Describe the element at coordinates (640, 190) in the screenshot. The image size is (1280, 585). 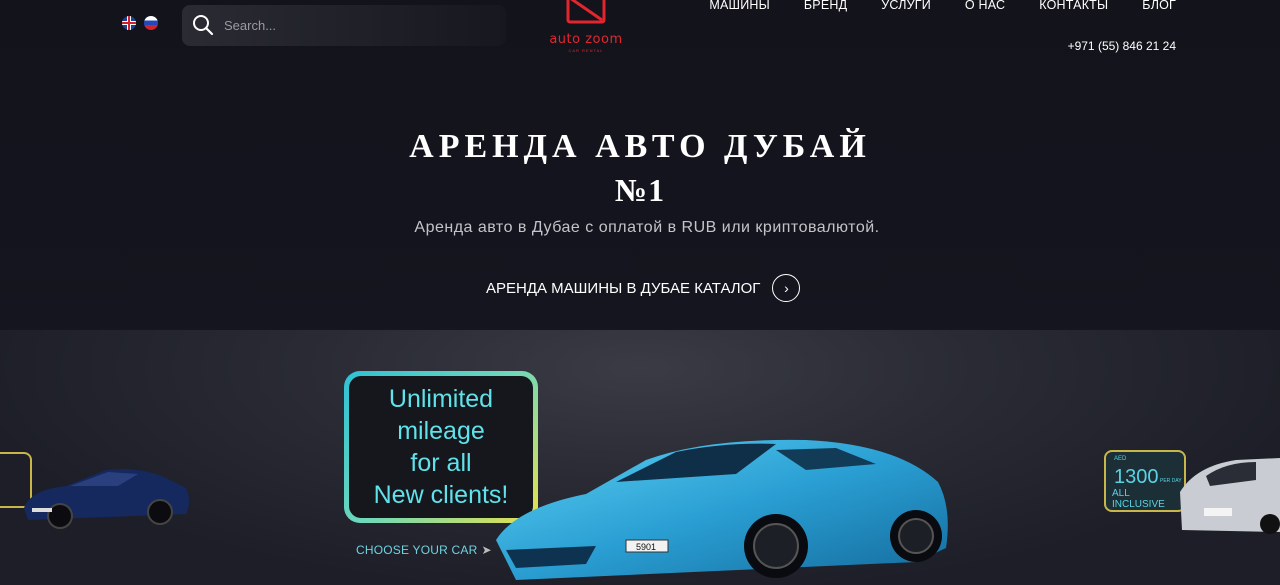
I see `hero-title-number: №1` at that location.